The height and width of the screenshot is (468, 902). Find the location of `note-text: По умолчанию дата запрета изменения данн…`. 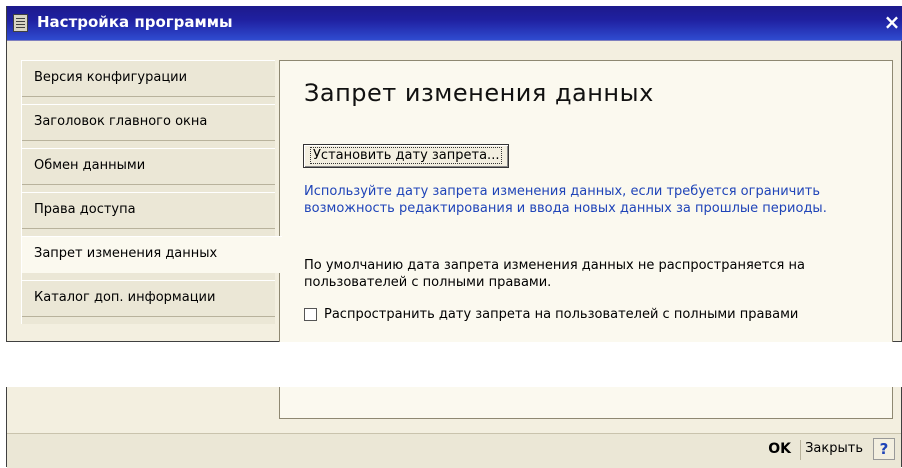

note-text: По умолчанию дата запрета изменения данн… is located at coordinates (554, 274).